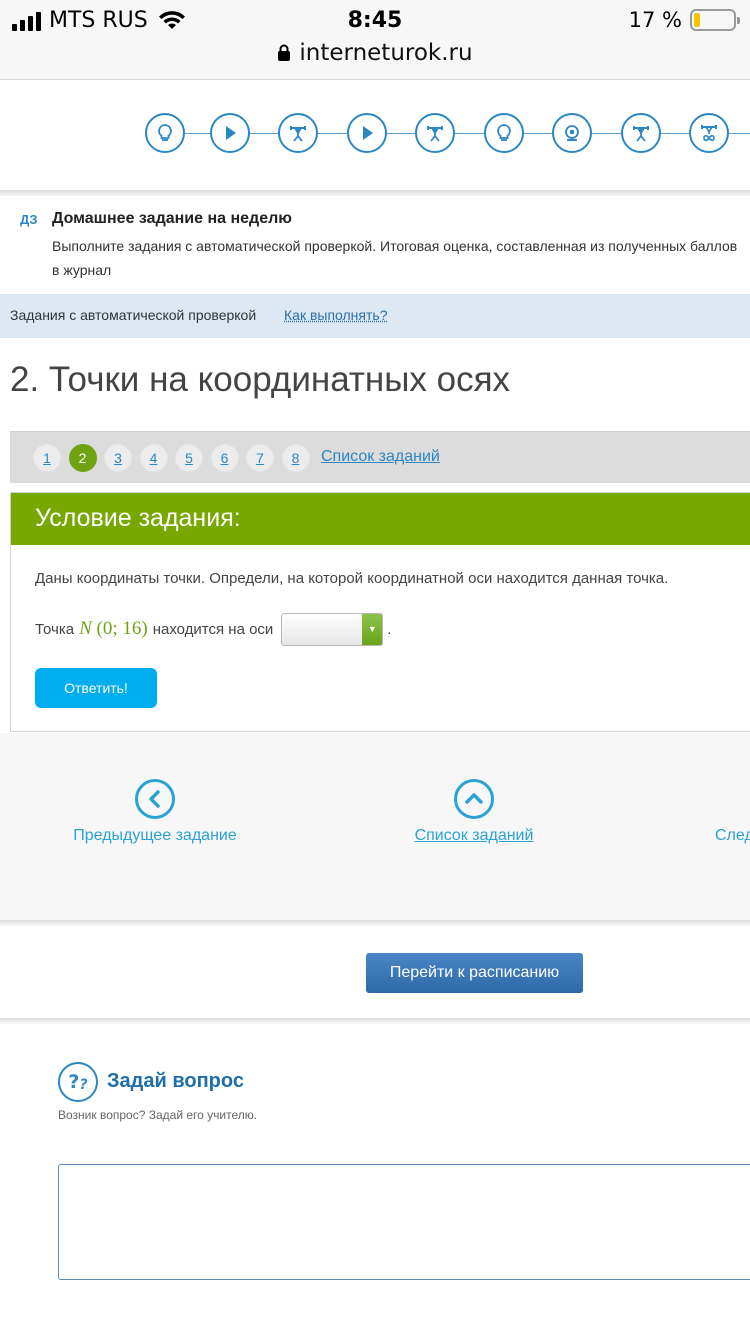  I want to click on homework-title: Домашнее задание на неделю, so click(172, 218).